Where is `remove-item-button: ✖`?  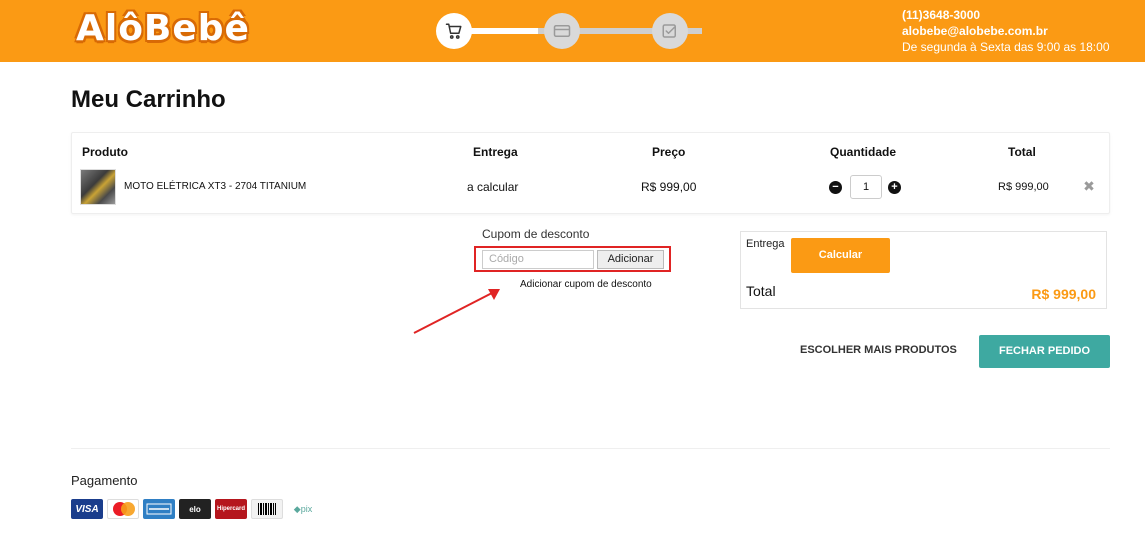
remove-item-button: ✖ is located at coordinates (1089, 186).